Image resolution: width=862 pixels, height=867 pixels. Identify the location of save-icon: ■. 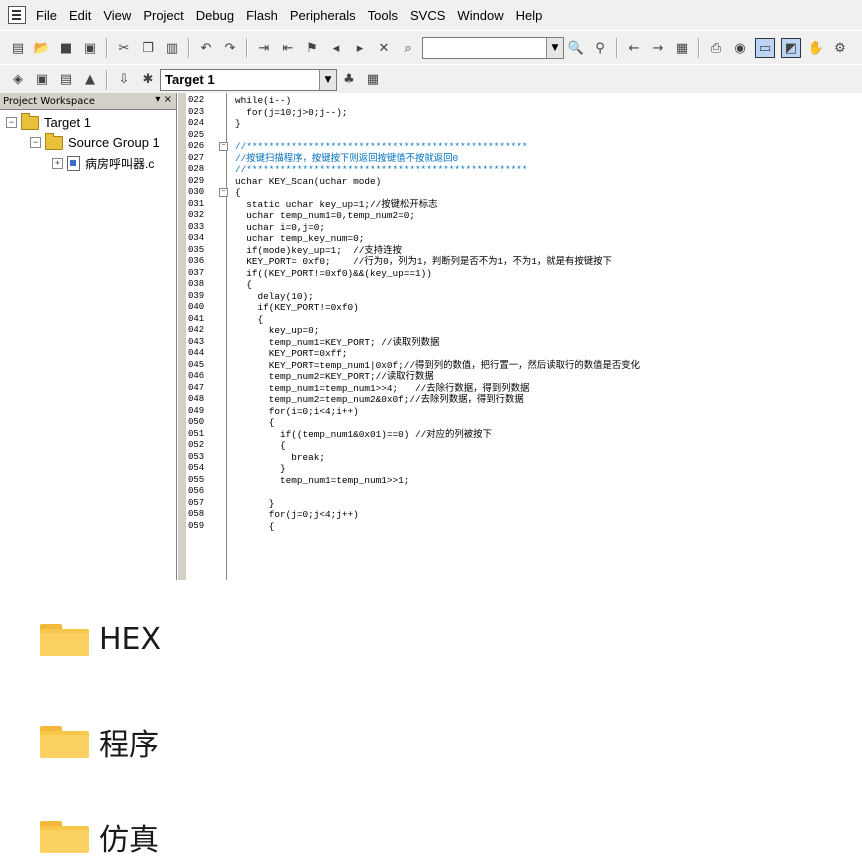
(66, 48).